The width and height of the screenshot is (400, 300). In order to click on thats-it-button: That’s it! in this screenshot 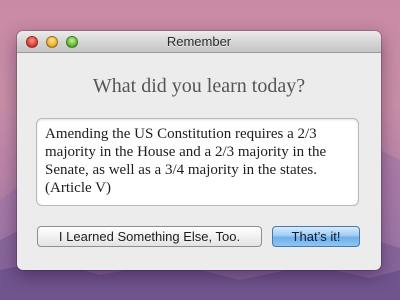, I will do `click(316, 236)`.